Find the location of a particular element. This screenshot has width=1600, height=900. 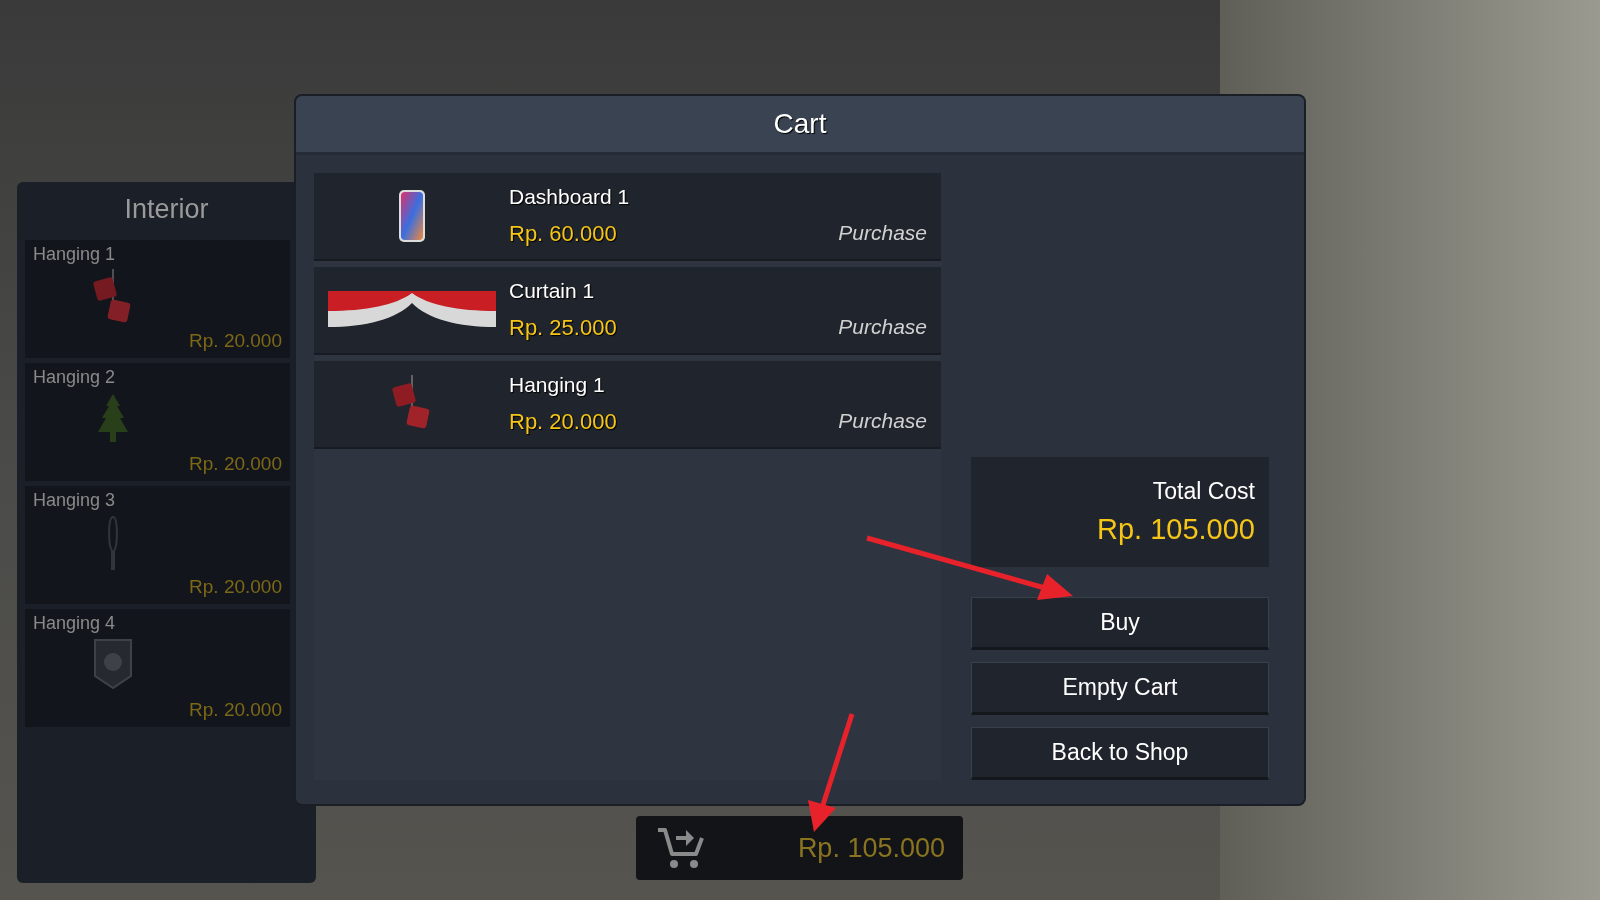

badge-icon is located at coordinates (112, 664).